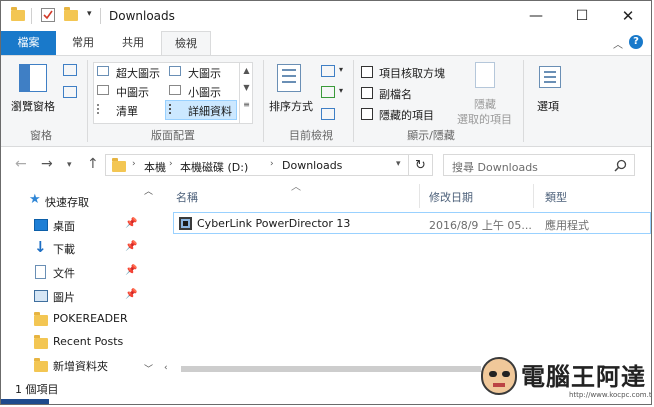 This screenshot has height=407, width=654. I want to click on quick-access-item: ★ 快速存取, so click(71, 201).